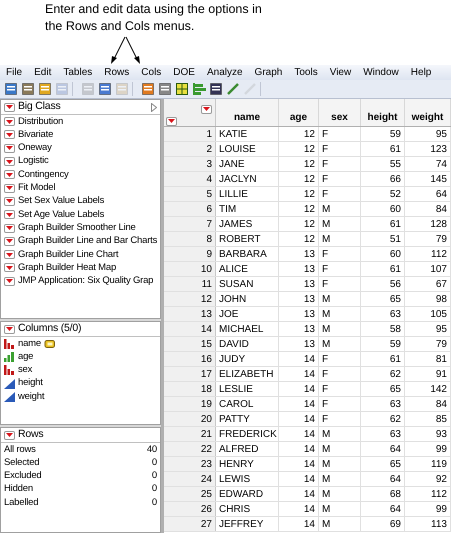 The image size is (451, 533). Describe the element at coordinates (232, 165) in the screenshot. I see `table-cell-text: JANE` at that location.